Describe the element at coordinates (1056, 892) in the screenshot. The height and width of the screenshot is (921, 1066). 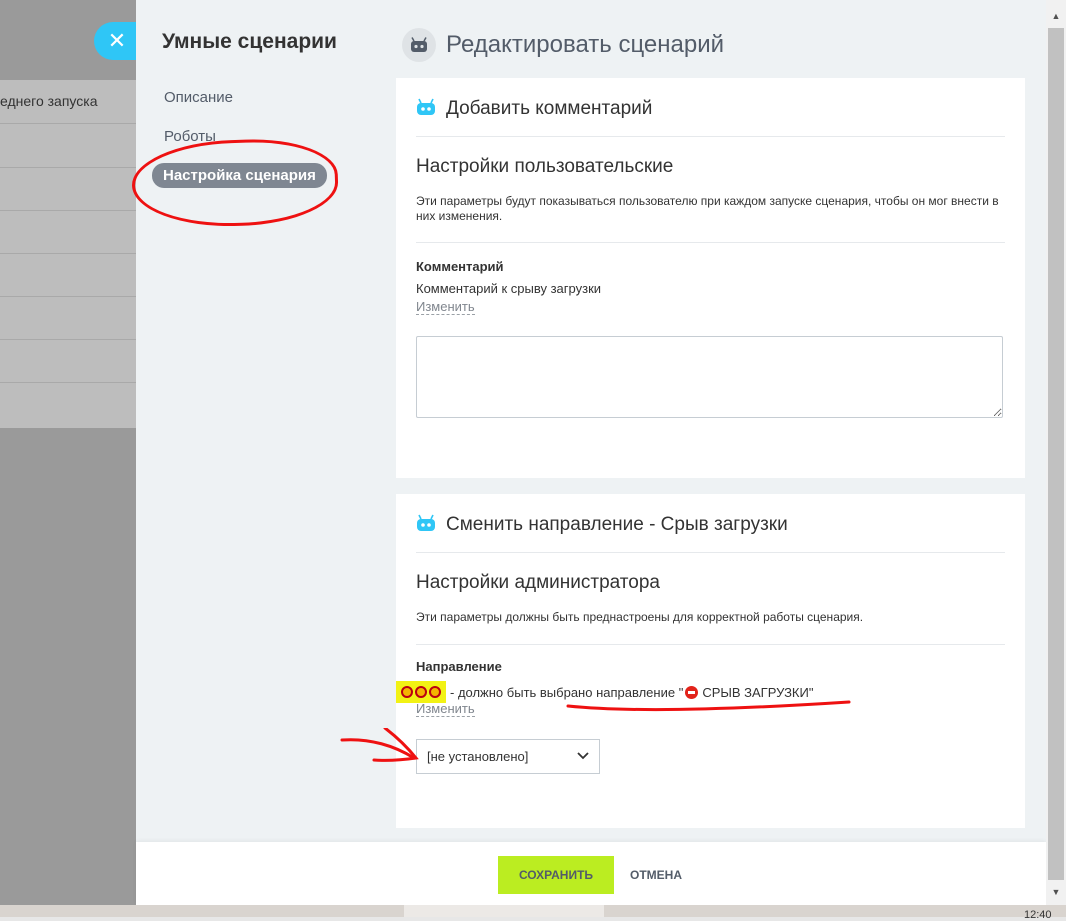
I see `scroll-down-icon: ▼` at that location.